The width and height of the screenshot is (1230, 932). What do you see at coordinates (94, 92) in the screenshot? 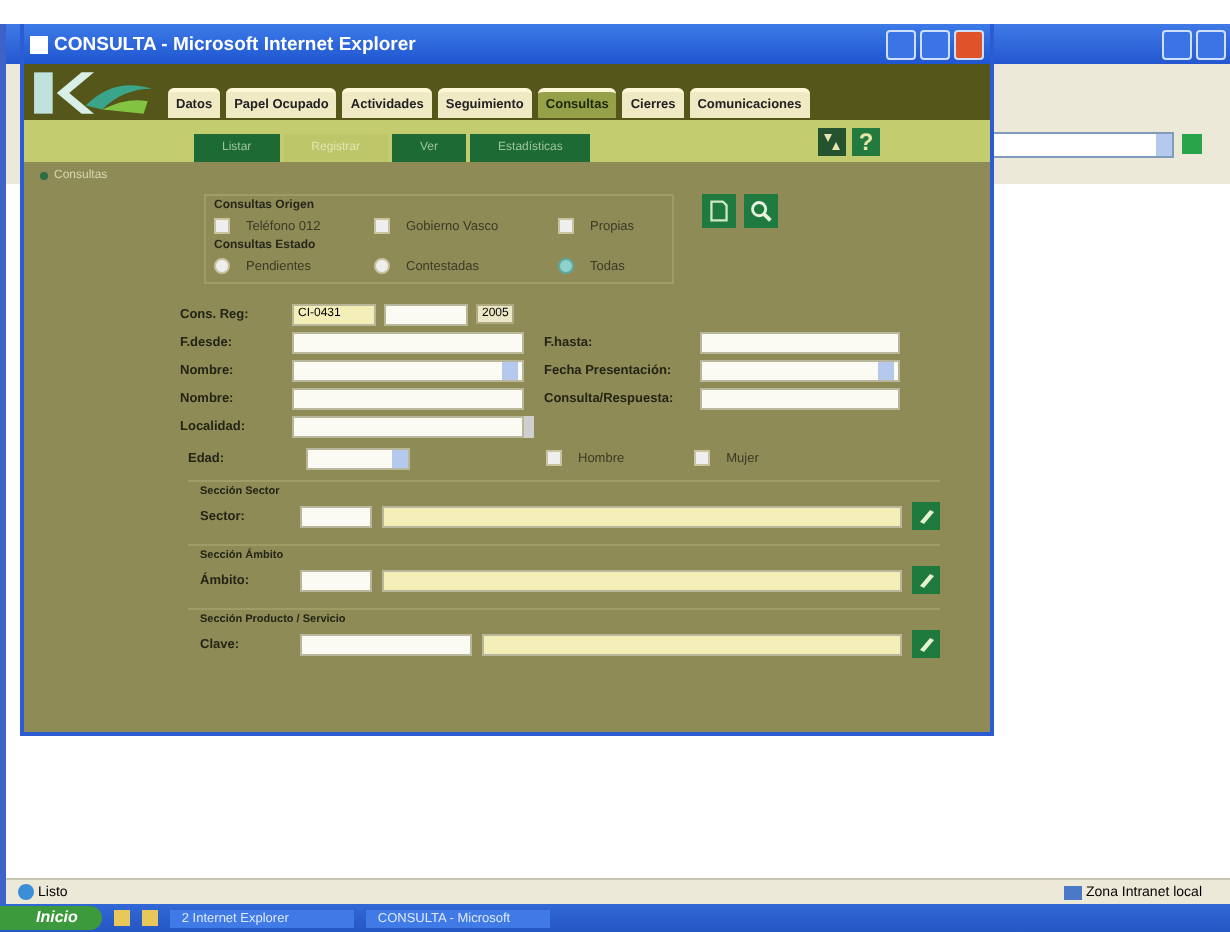
I see `logo-icon` at bounding box center [94, 92].